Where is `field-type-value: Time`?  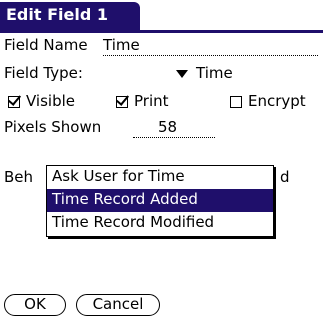
field-type-value: Time is located at coordinates (214, 73).